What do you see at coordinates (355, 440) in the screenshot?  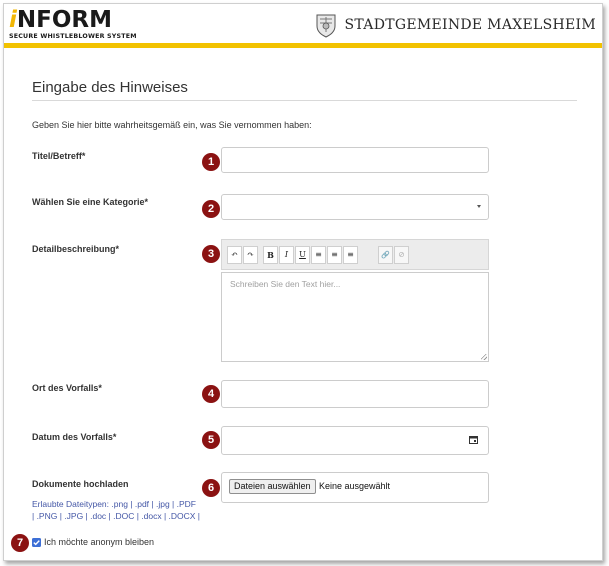 I see `date-input` at bounding box center [355, 440].